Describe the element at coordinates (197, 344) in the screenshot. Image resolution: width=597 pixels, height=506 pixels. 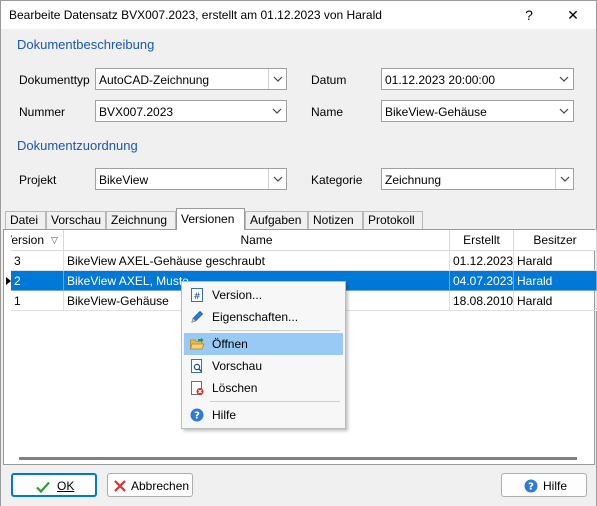
I see `open-folder-icon` at that location.